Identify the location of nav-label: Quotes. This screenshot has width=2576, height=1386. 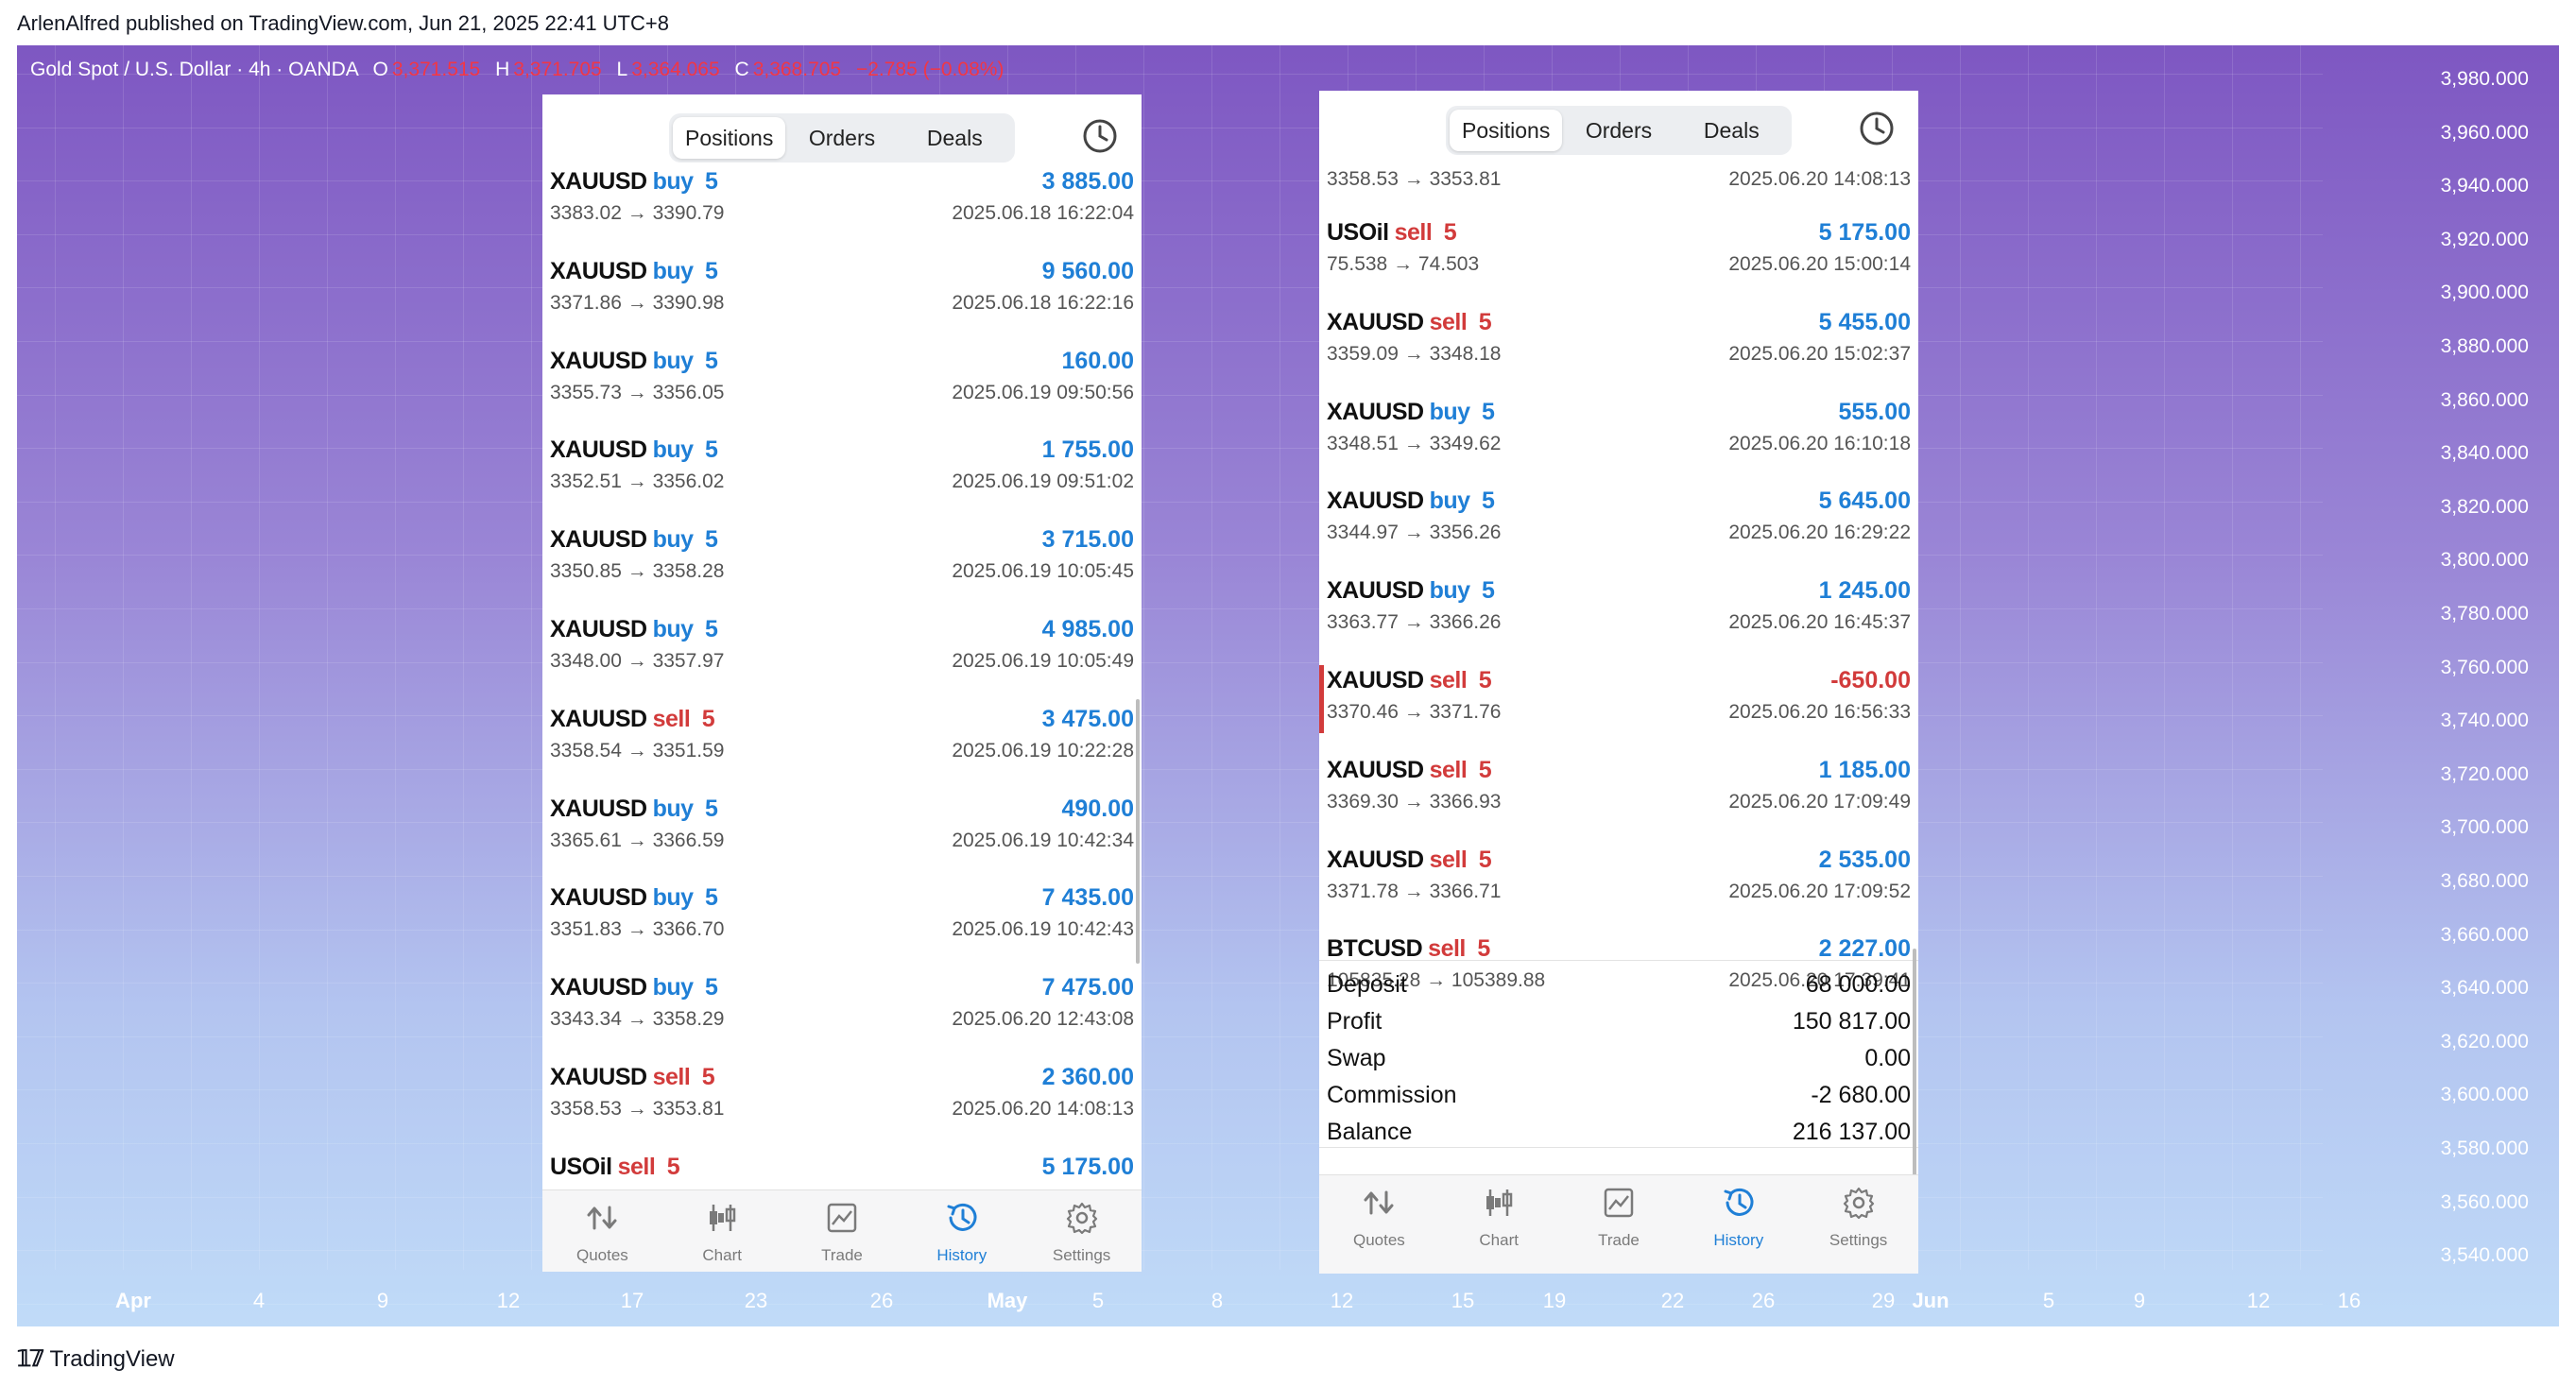
(1378, 1240).